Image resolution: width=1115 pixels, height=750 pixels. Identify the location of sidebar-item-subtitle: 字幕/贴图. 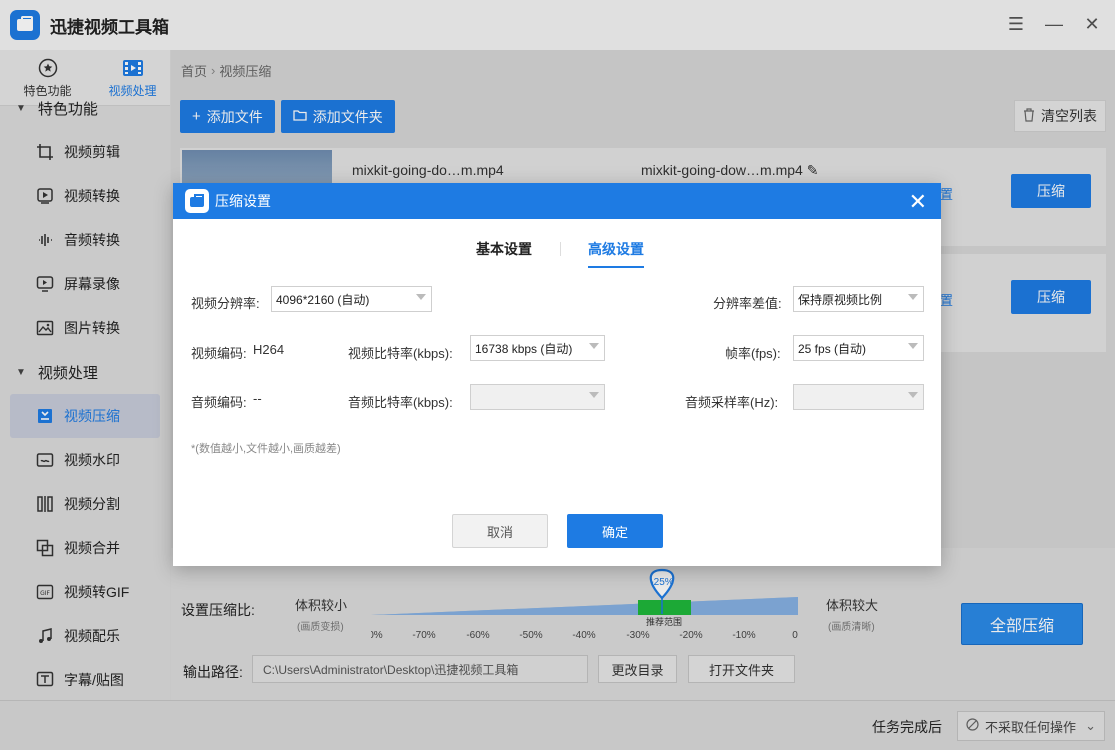
(85, 679).